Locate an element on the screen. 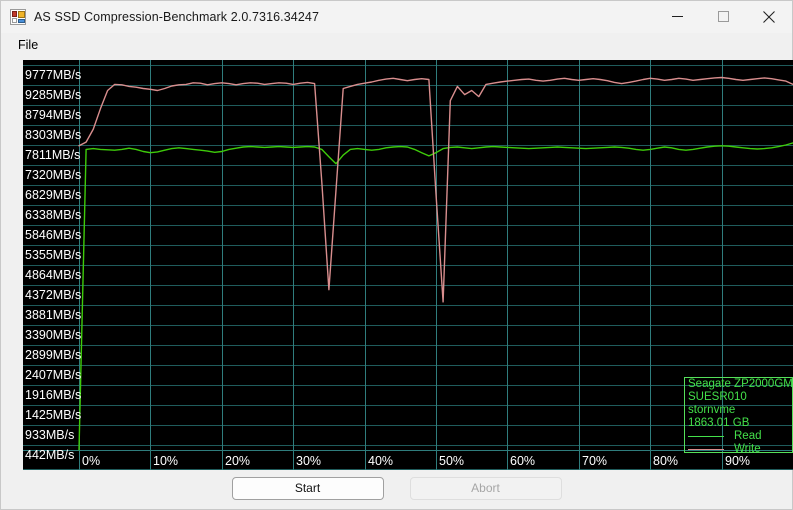 The height and width of the screenshot is (510, 793). button-bar: Start Abort is located at coordinates (396, 489).